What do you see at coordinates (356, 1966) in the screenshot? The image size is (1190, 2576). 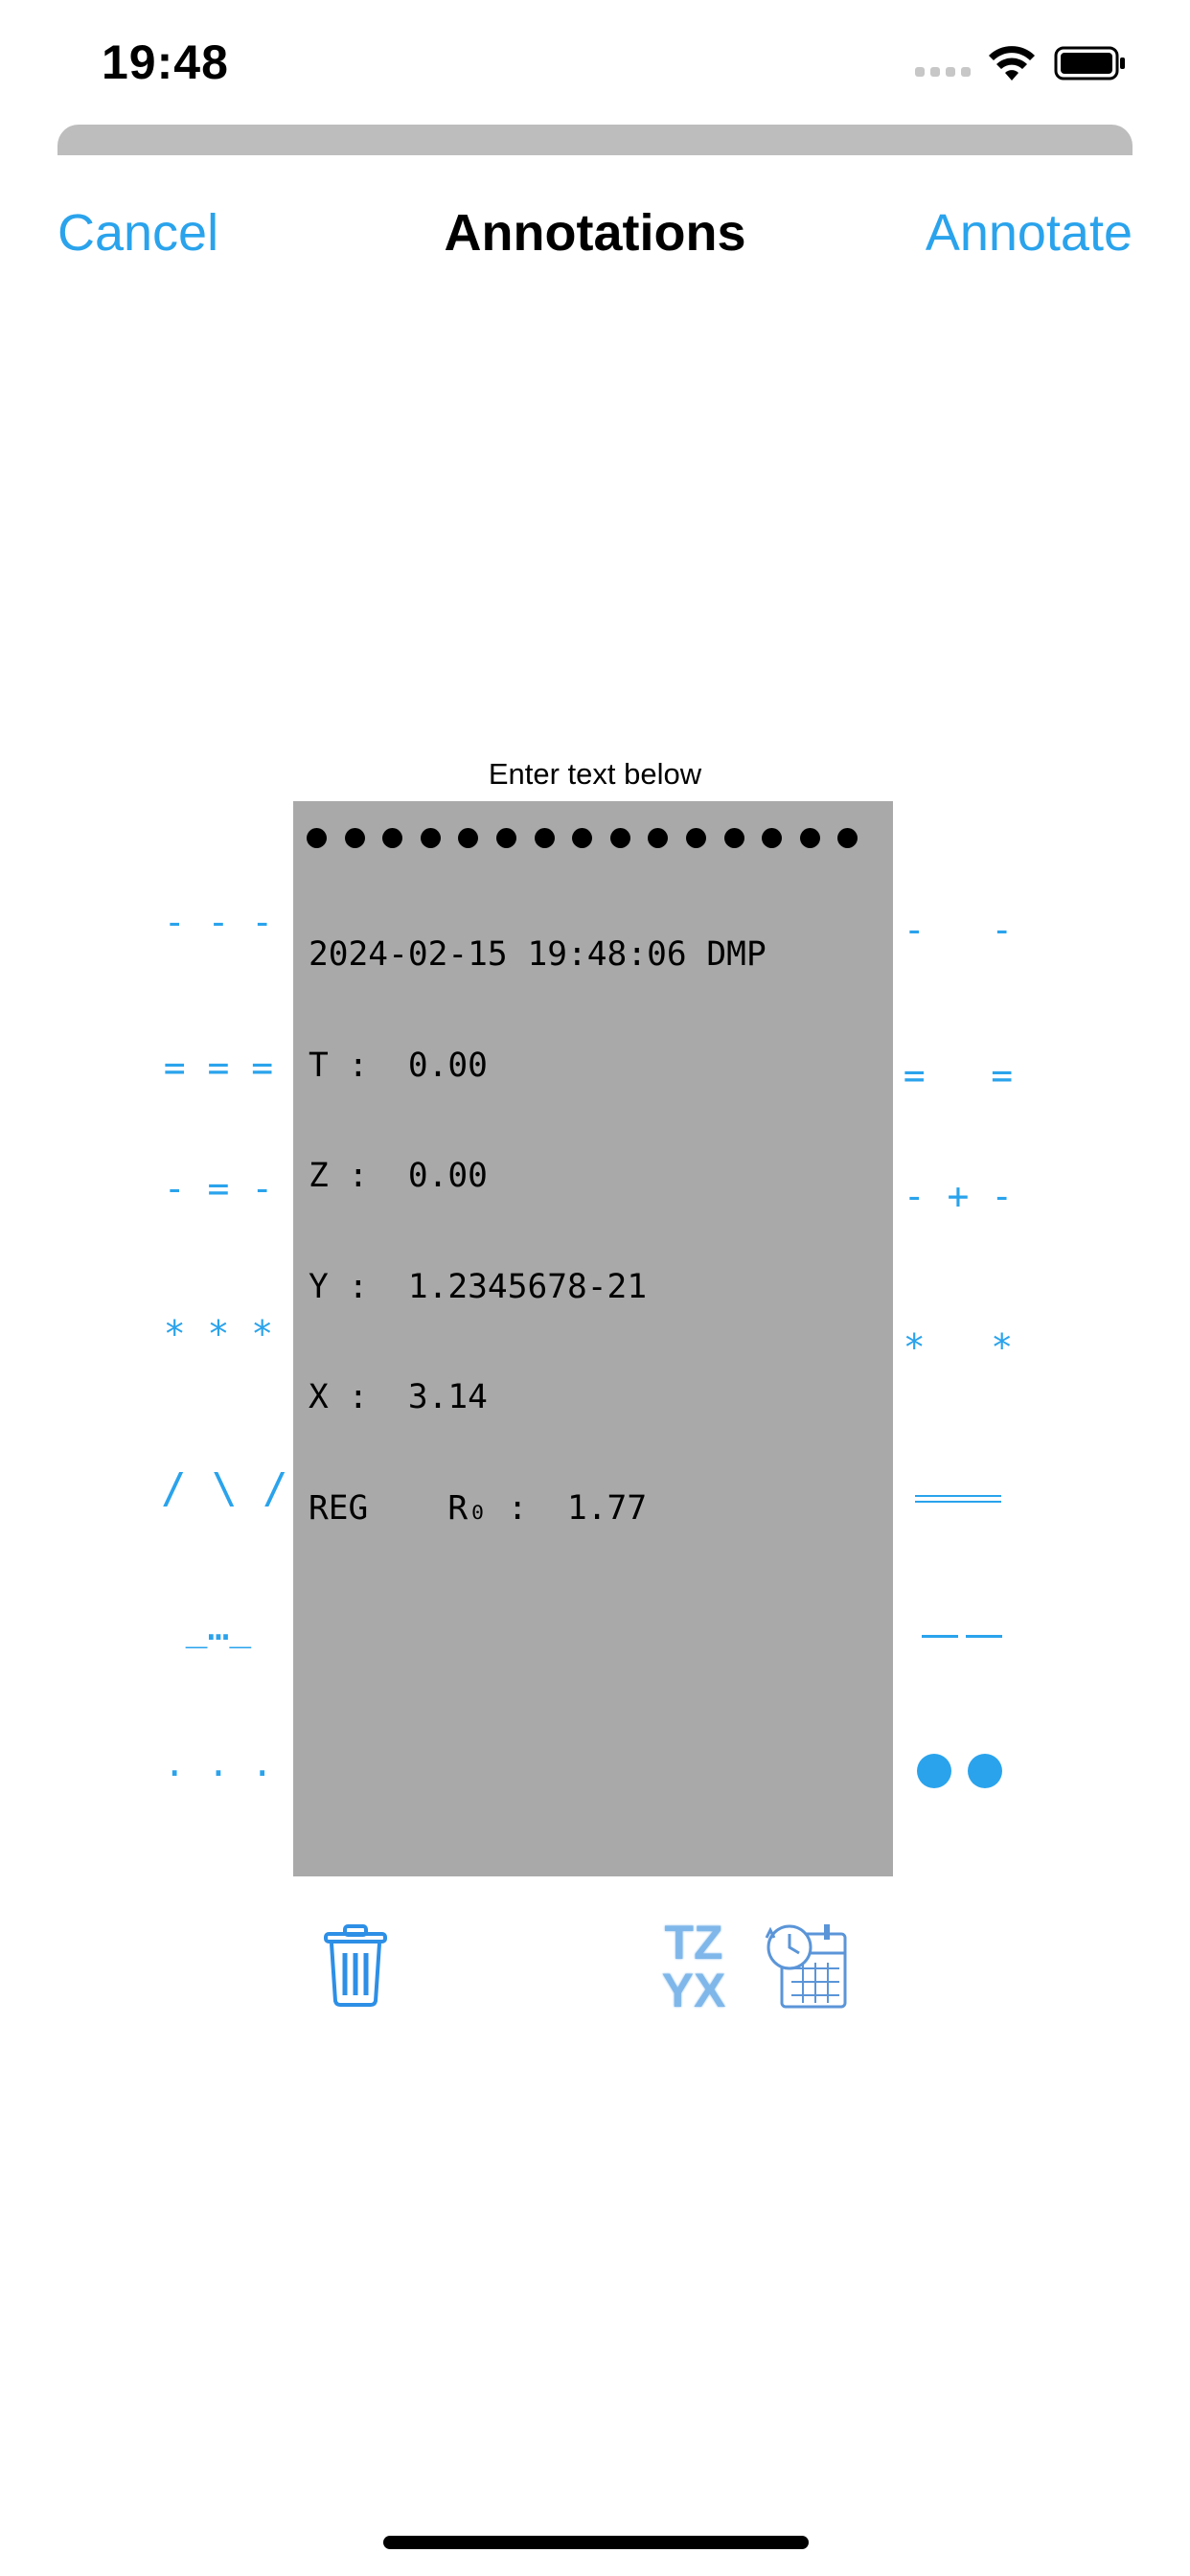 I see `trash-icon` at bounding box center [356, 1966].